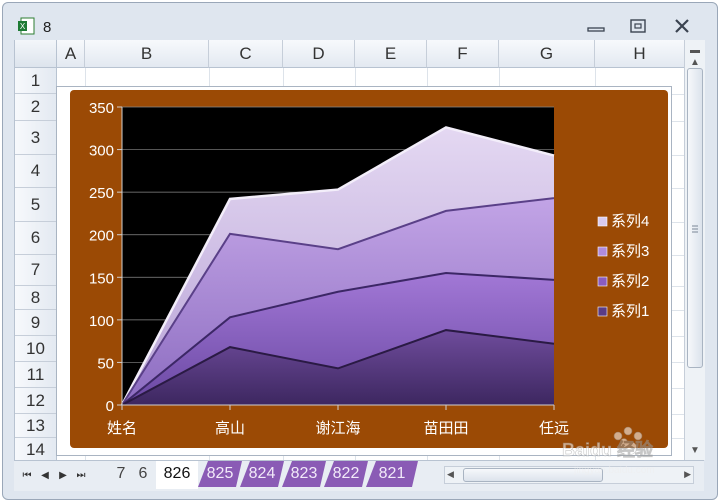  What do you see at coordinates (695, 229) in the screenshot?
I see `grip-icon` at bounding box center [695, 229].